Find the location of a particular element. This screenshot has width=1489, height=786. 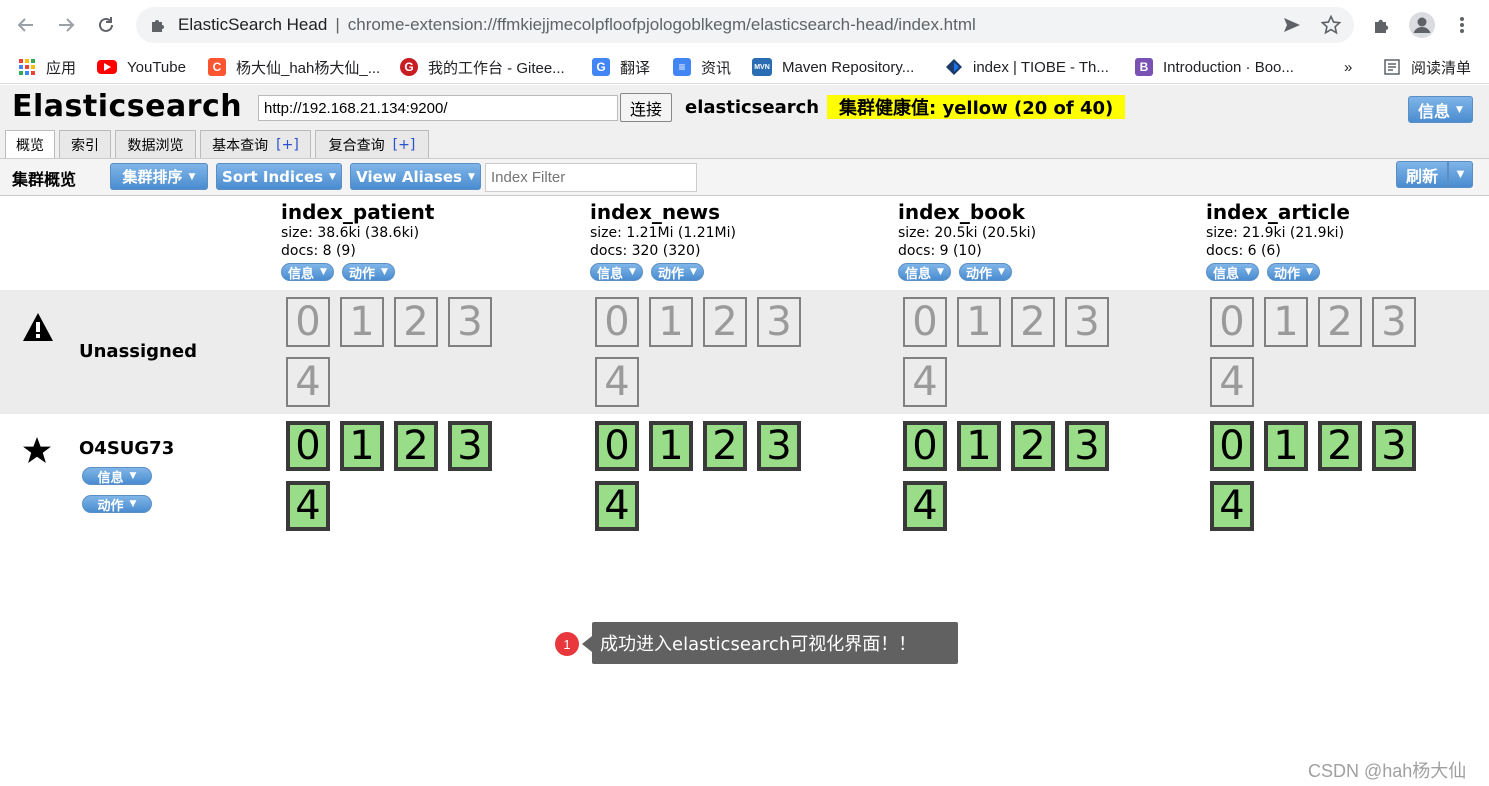

profile-avatar-icon is located at coordinates (1422, 25).